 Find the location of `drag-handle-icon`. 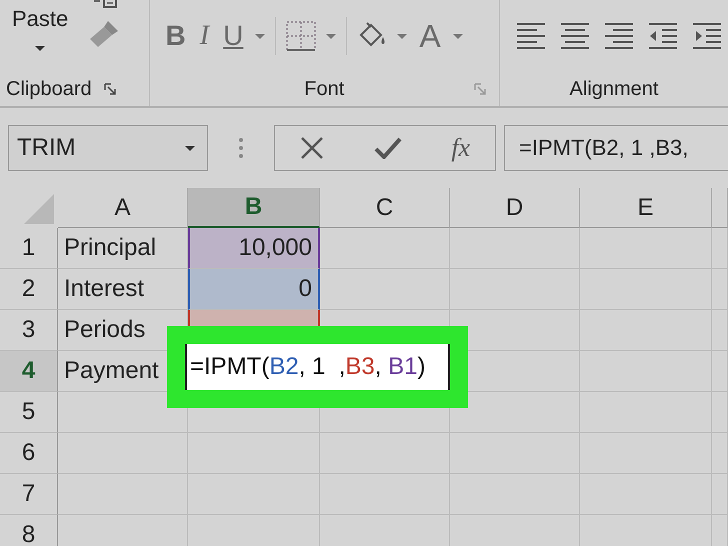

drag-handle-icon is located at coordinates (241, 148).